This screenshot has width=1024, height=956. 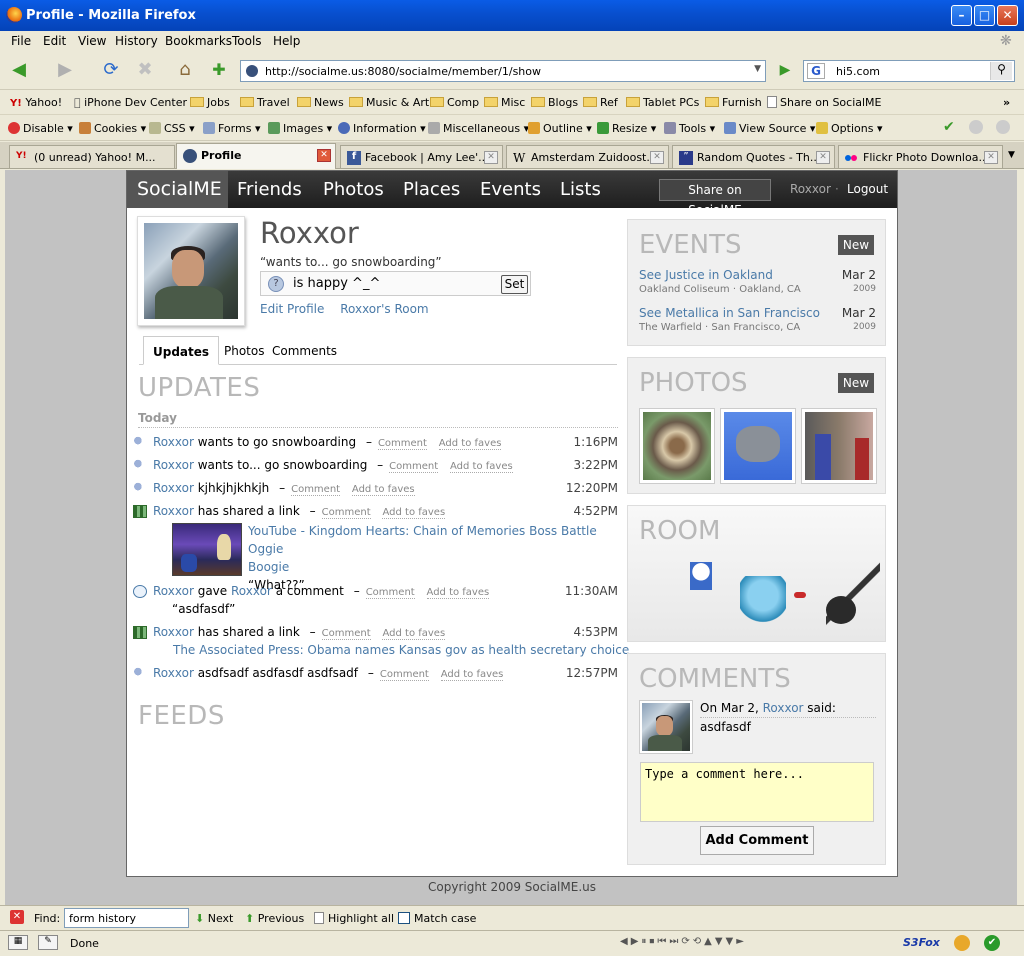 I want to click on question-icon: ?, so click(x=276, y=284).